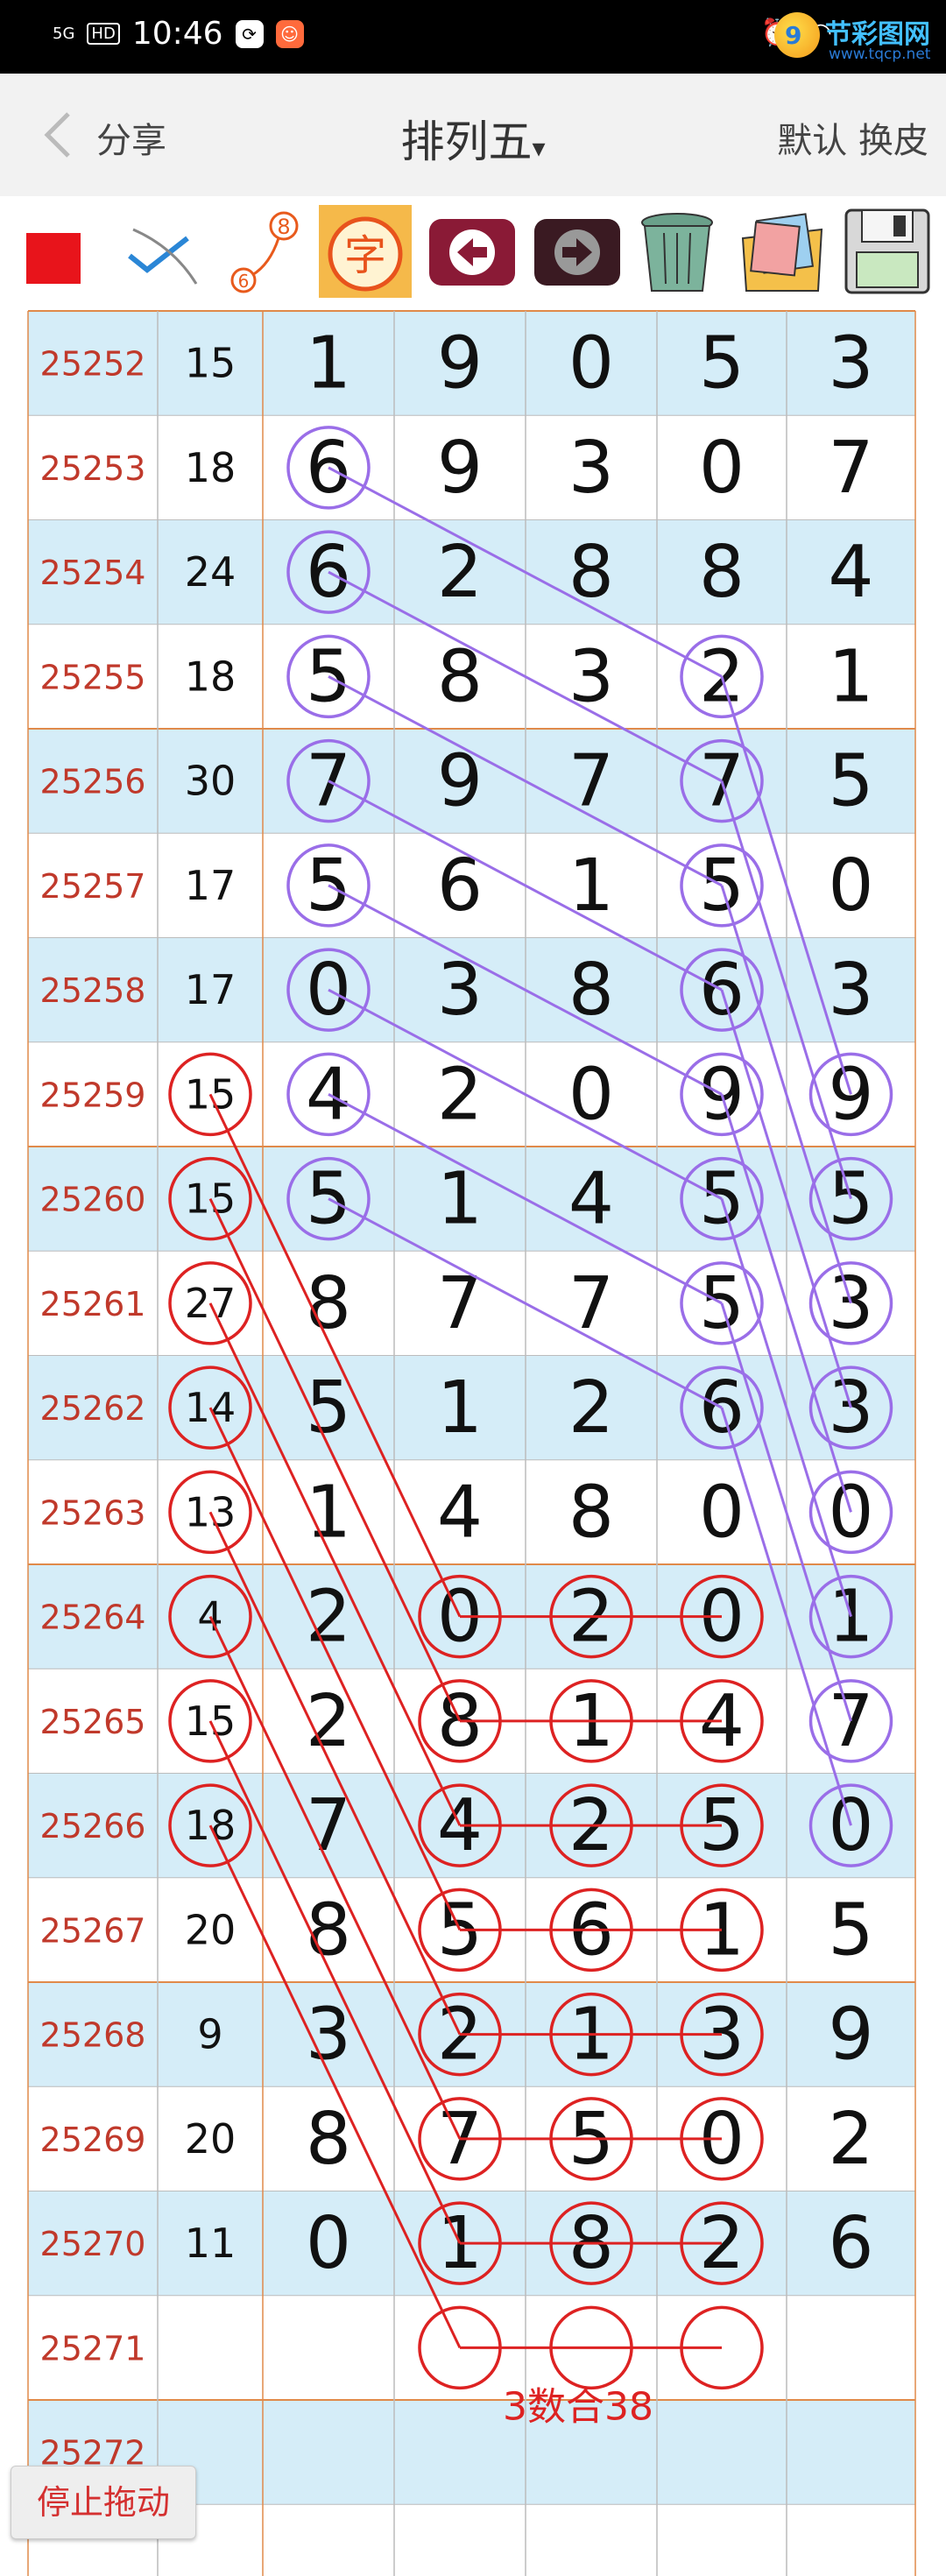  What do you see at coordinates (93, 2348) in the screenshot?
I see `issue-number: 25271` at bounding box center [93, 2348].